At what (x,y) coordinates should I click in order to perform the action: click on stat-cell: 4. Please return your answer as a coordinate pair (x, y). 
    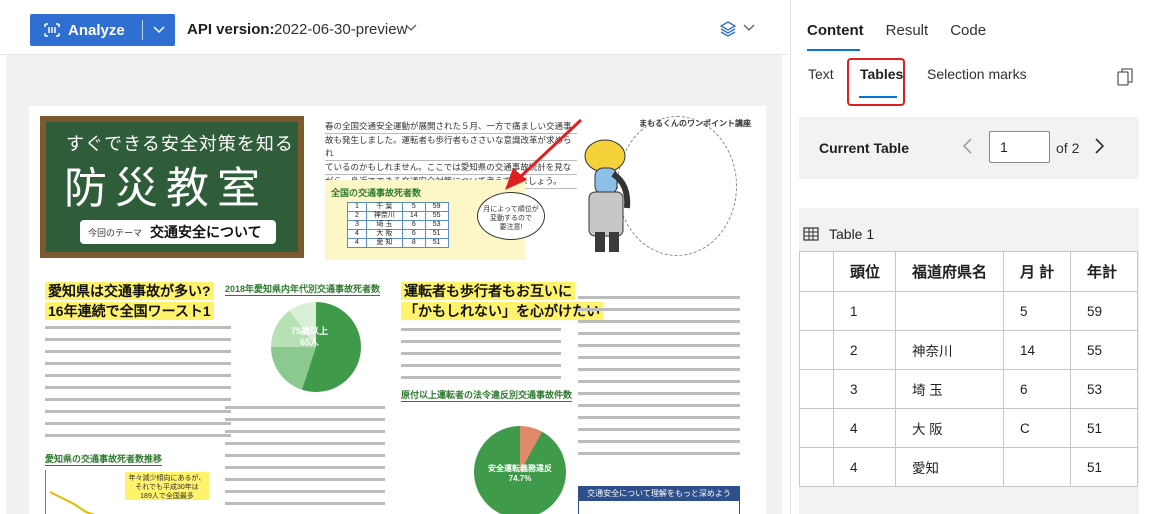
    Looking at the image, I should click on (357, 243).